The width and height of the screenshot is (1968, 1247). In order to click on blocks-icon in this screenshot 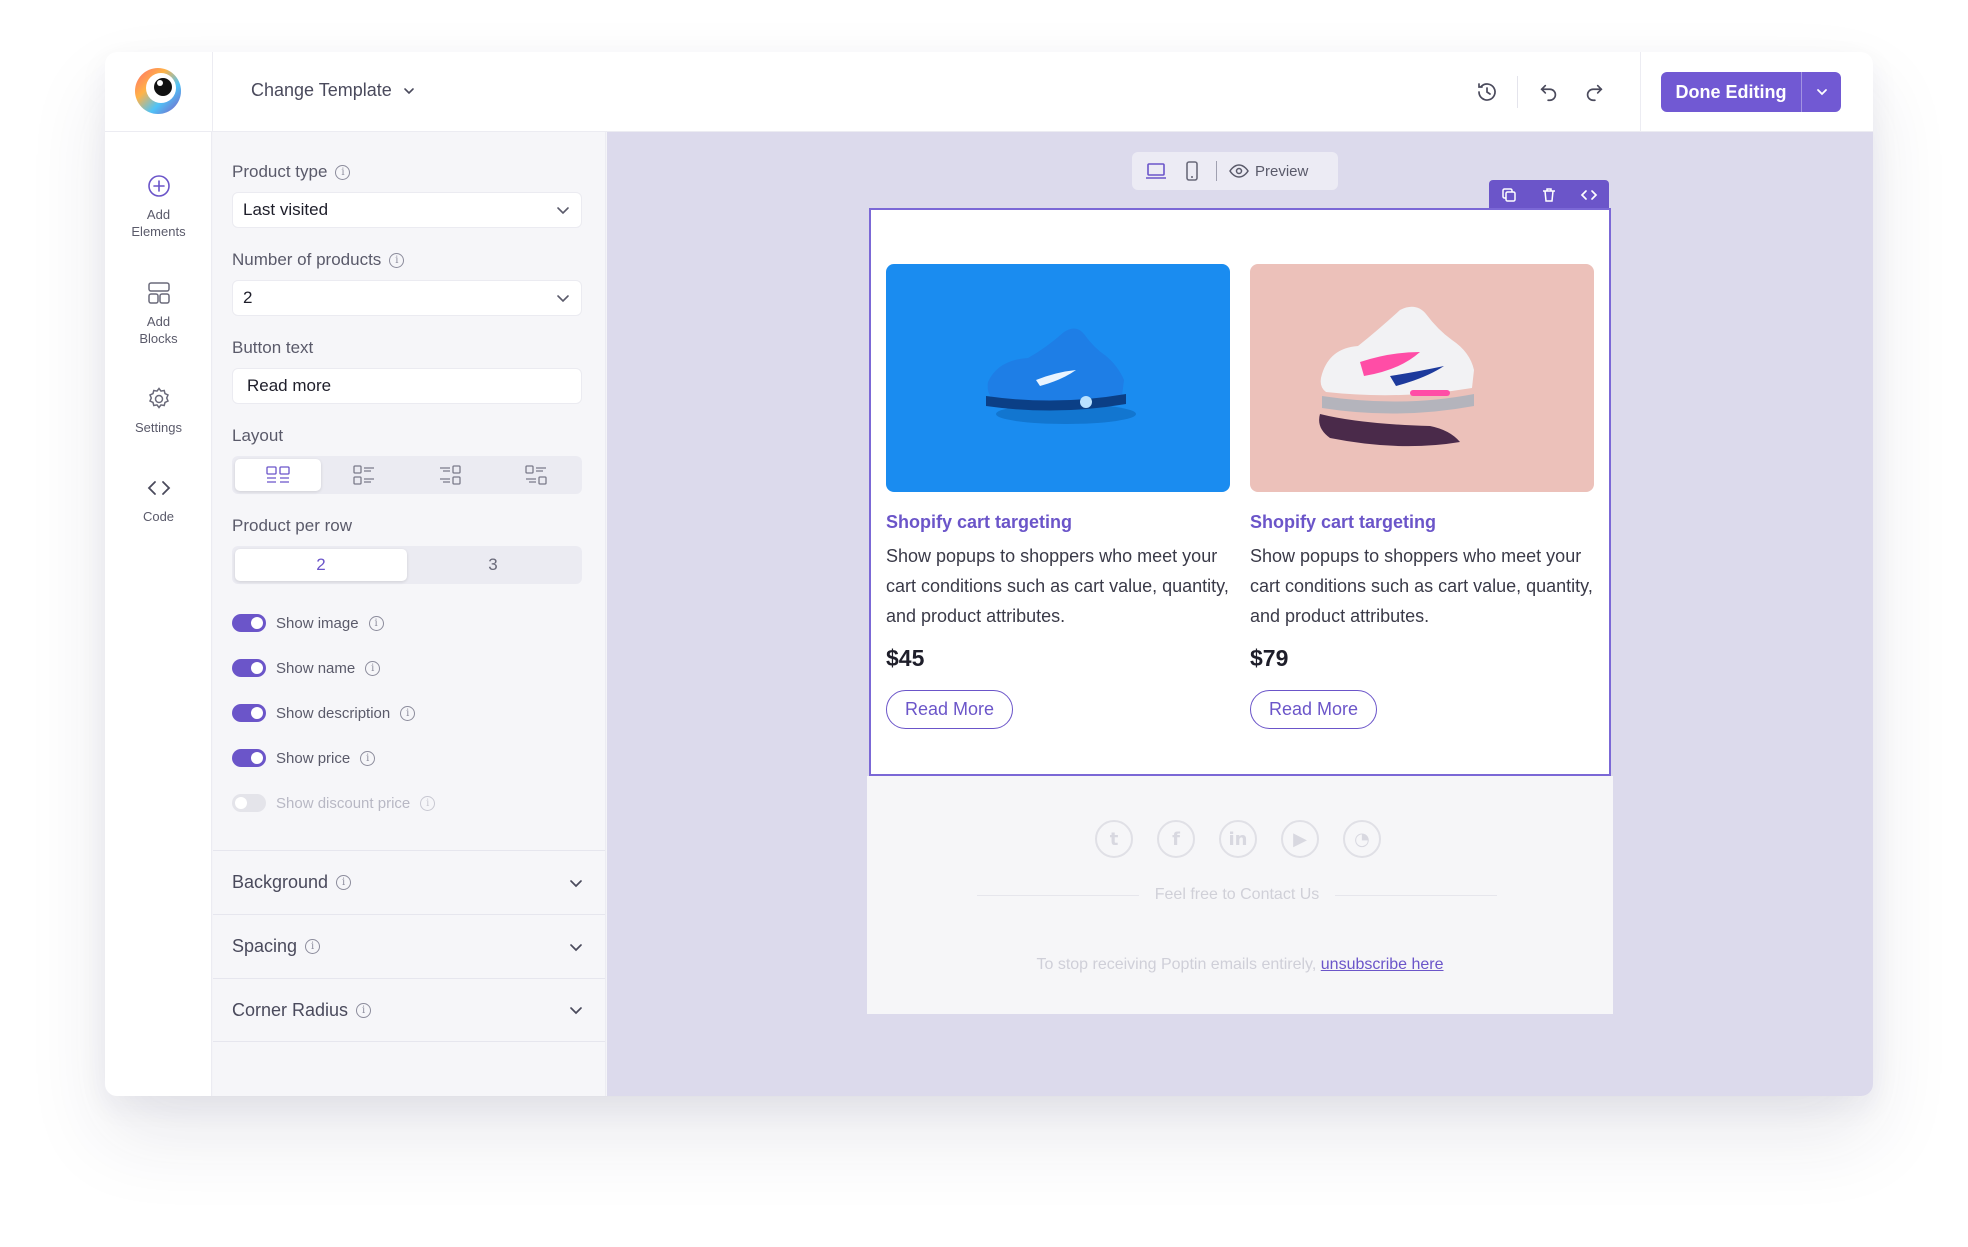, I will do `click(158, 293)`.